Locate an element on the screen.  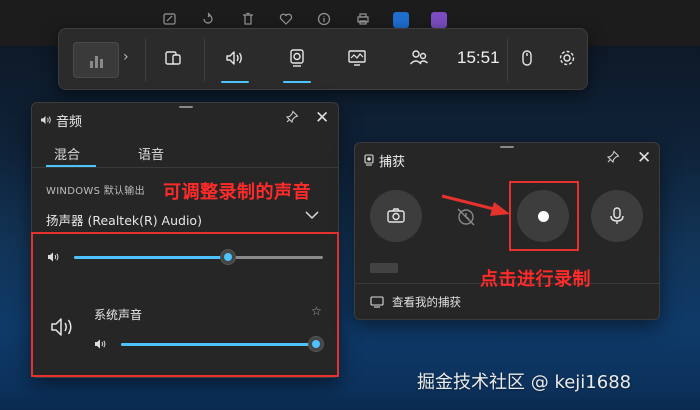
rotate-icon is located at coordinates (208, 20).